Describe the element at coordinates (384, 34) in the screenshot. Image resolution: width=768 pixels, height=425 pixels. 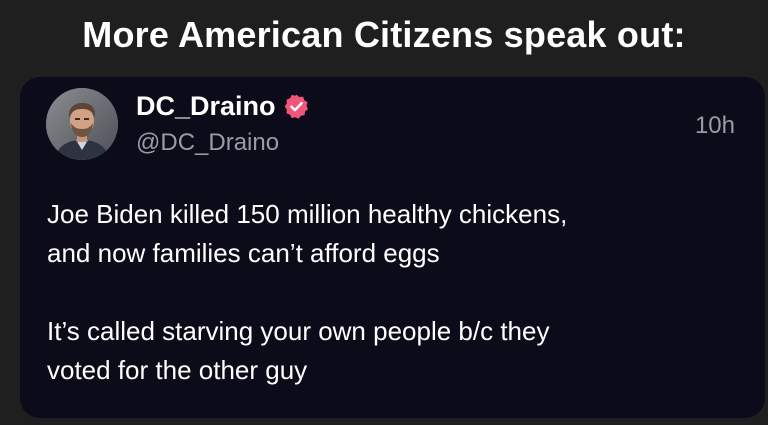
I see `headline-caption: More American Citizens speak out:` at that location.